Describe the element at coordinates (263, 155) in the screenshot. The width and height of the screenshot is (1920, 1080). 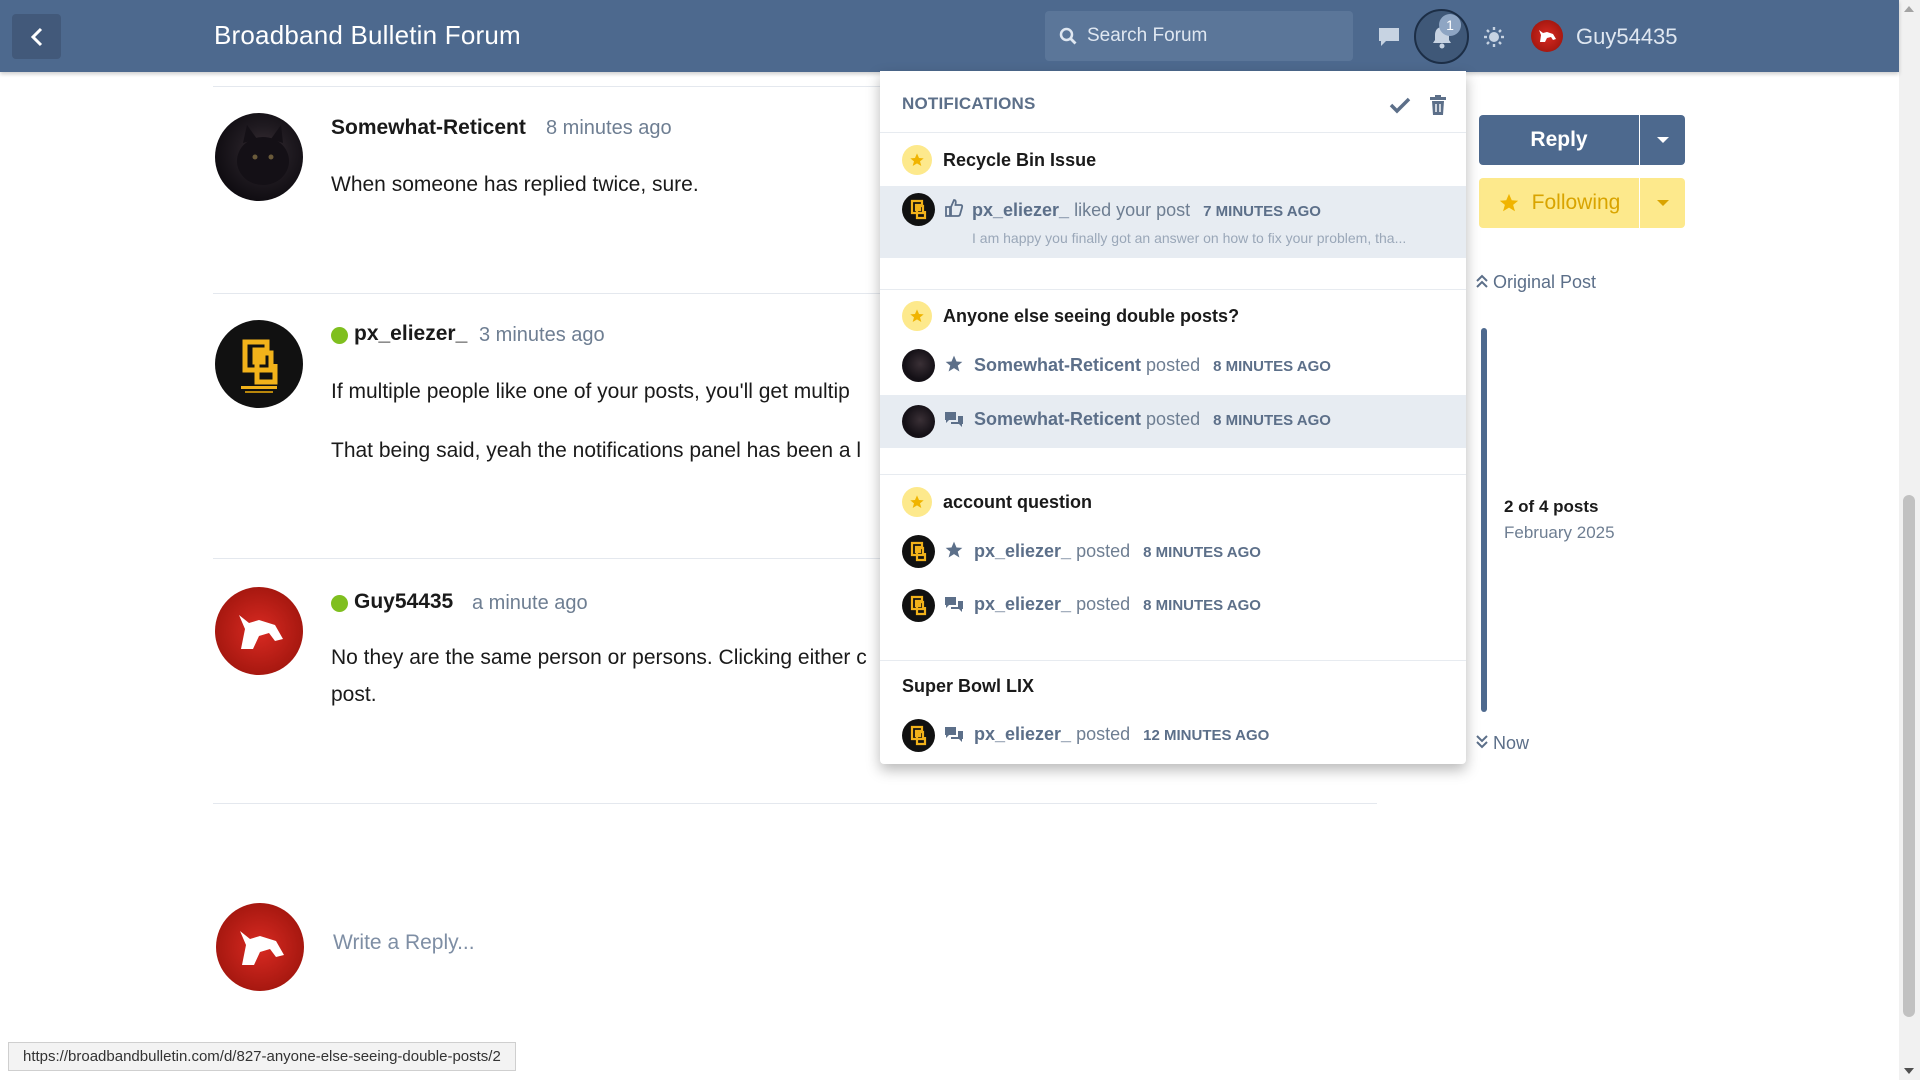
I see `cat-photo-icon` at that location.